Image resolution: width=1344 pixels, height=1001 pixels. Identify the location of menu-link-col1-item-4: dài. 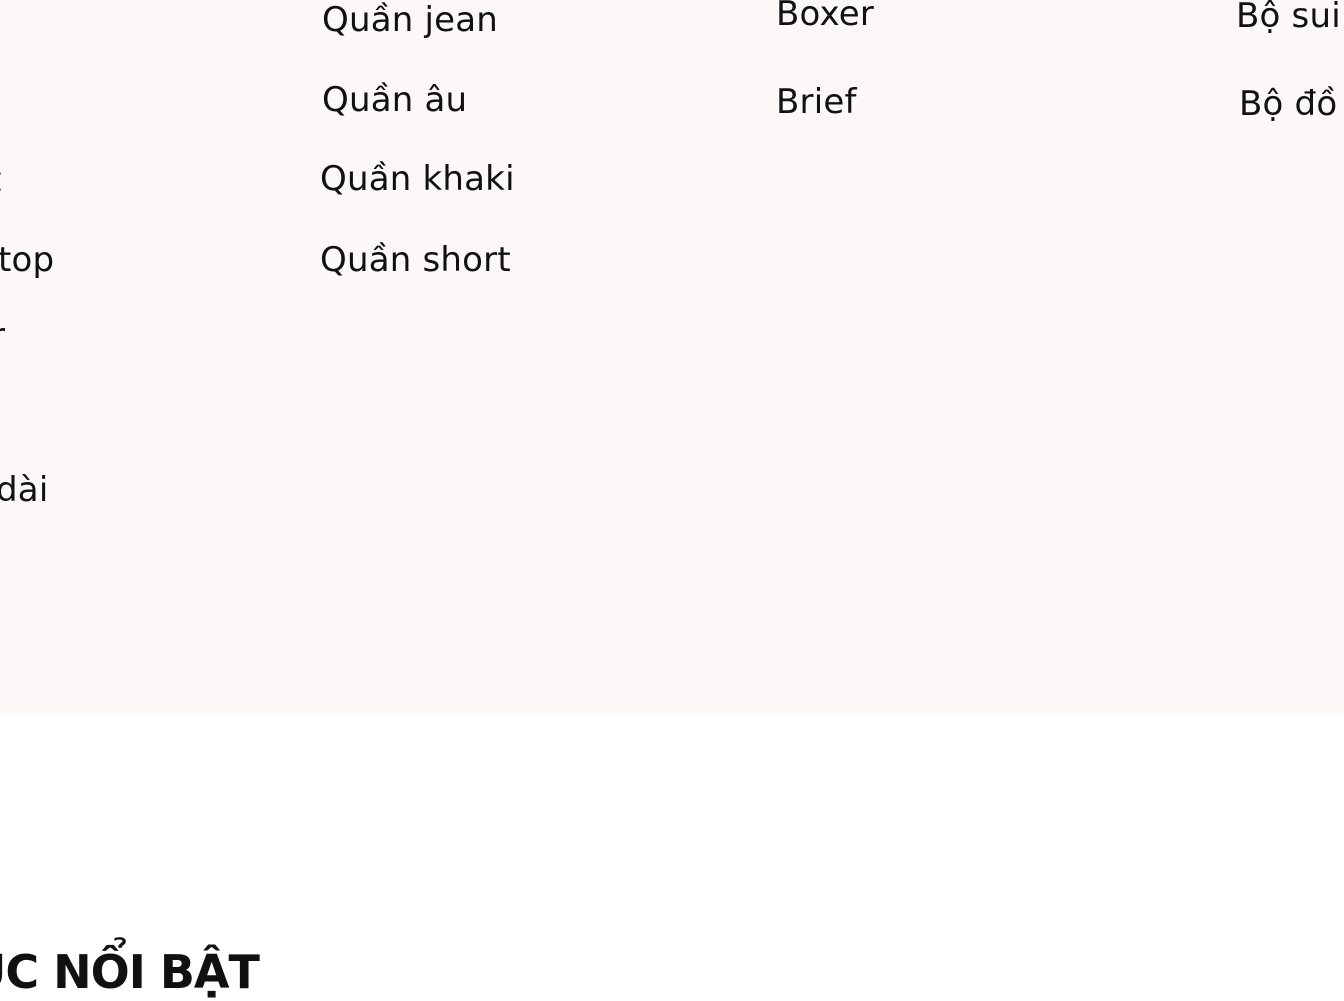
(24, 490).